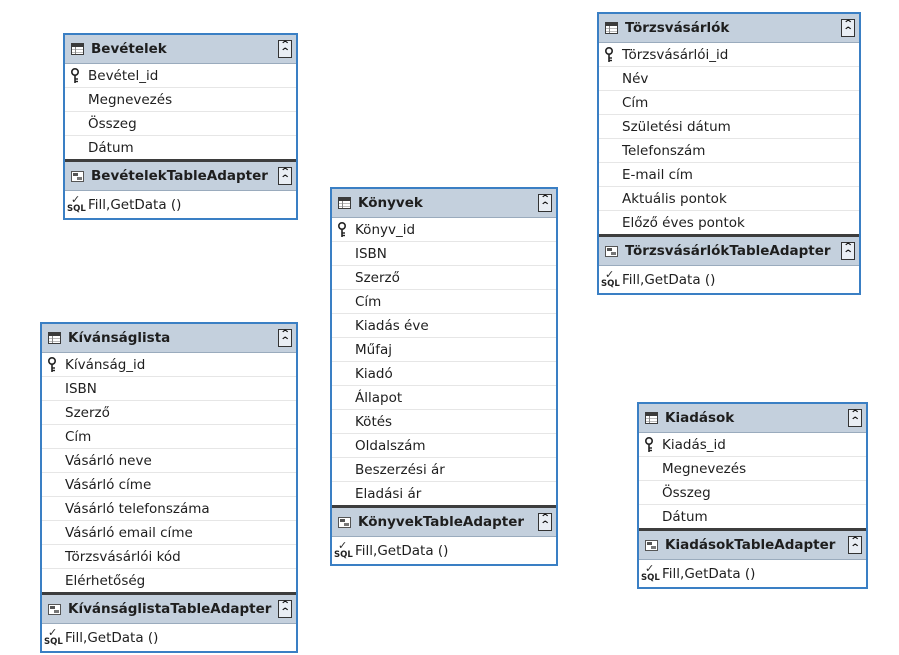 The image size is (899, 655). What do you see at coordinates (729, 175) in the screenshot?
I see `field-row: E-mail cím` at bounding box center [729, 175].